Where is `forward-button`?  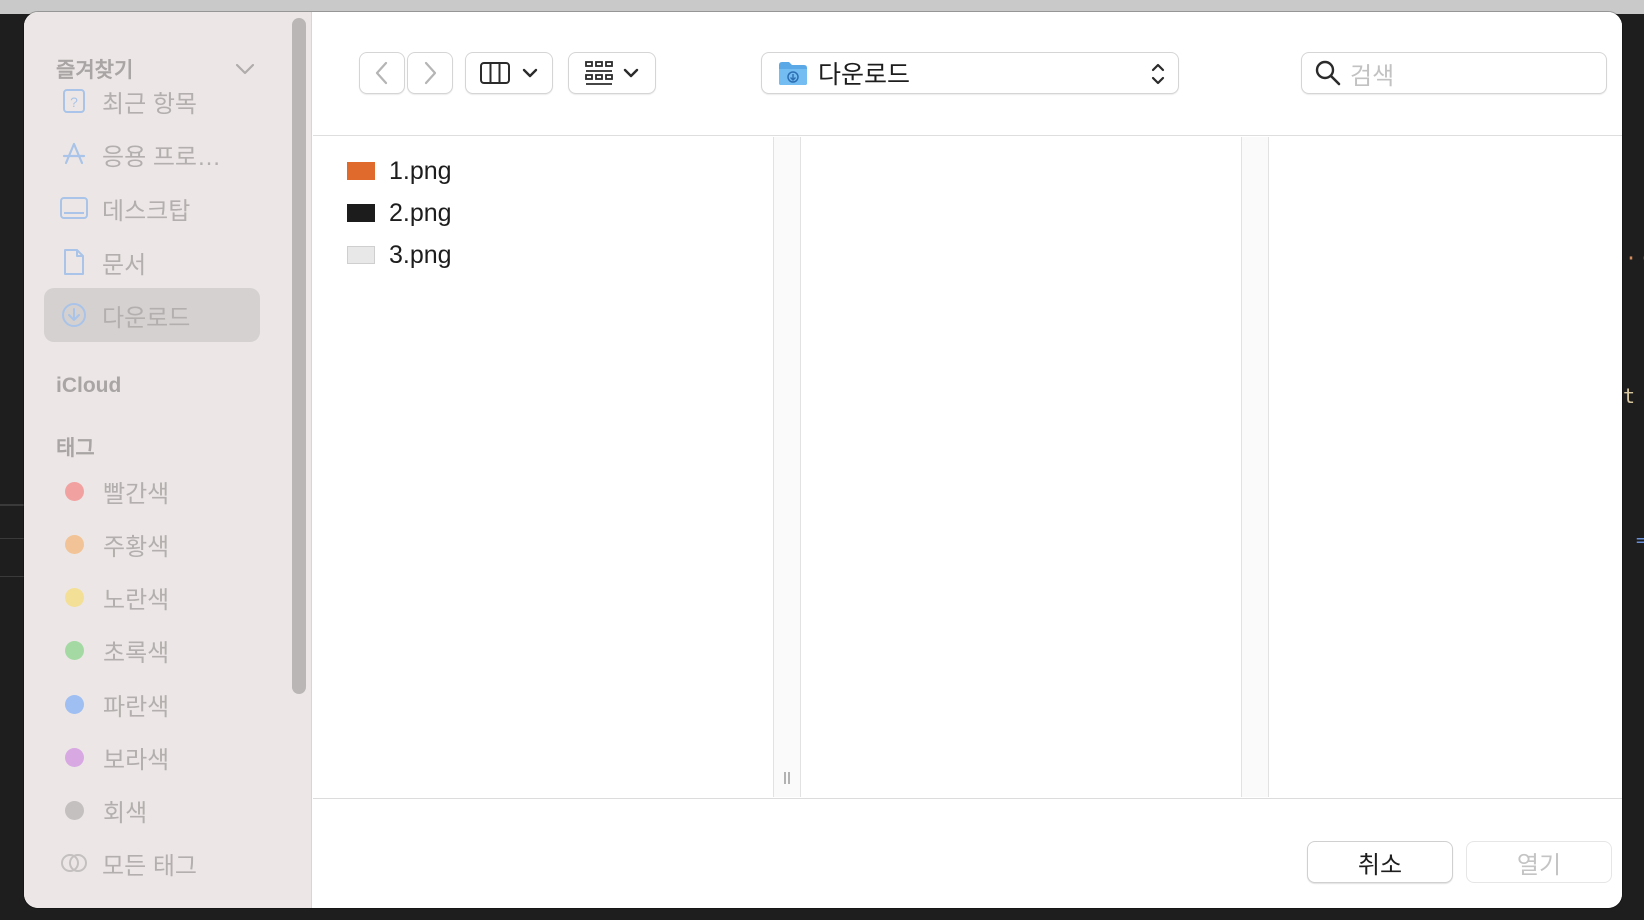 forward-button is located at coordinates (430, 73).